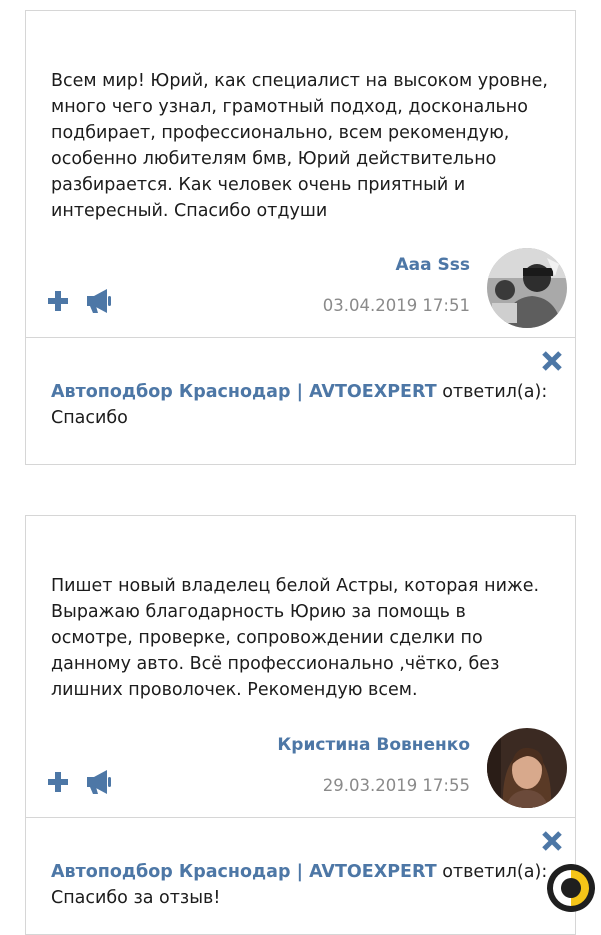 The width and height of the screenshot is (601, 935). I want to click on corner-logo, so click(571, 888).